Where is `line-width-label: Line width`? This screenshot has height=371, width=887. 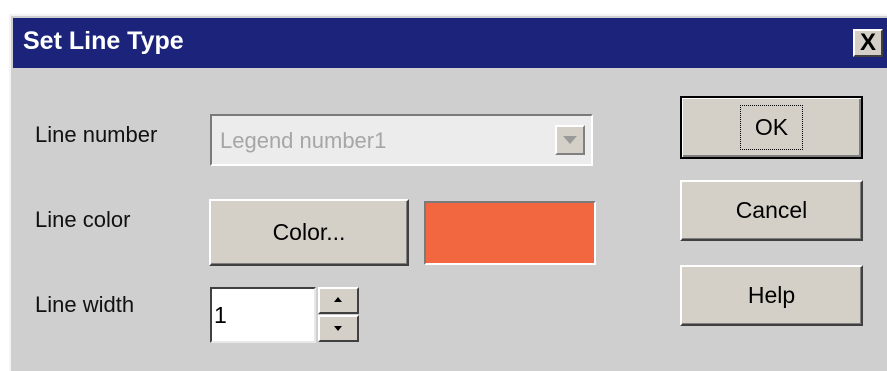 line-width-label: Line width is located at coordinates (85, 304).